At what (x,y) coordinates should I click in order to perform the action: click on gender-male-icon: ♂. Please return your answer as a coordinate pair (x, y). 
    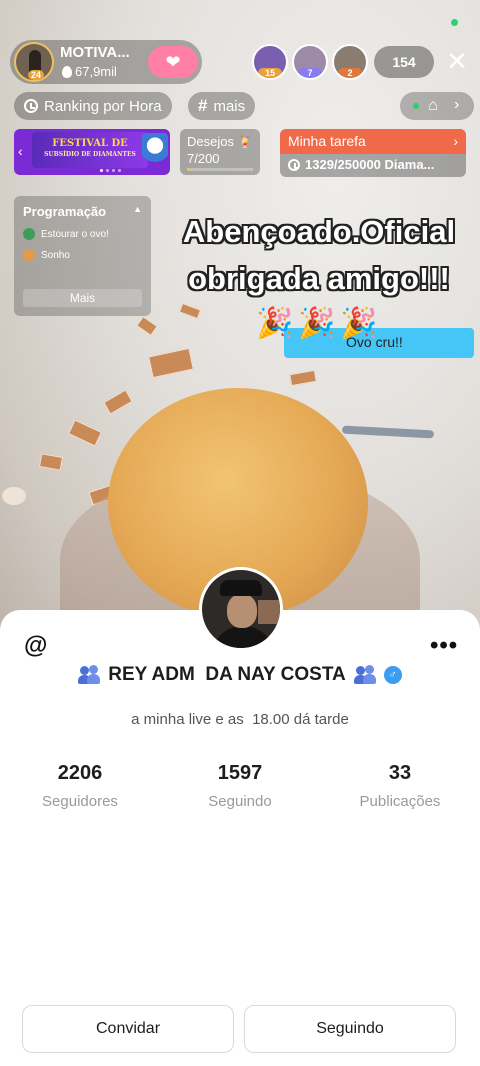
    Looking at the image, I should click on (392, 675).